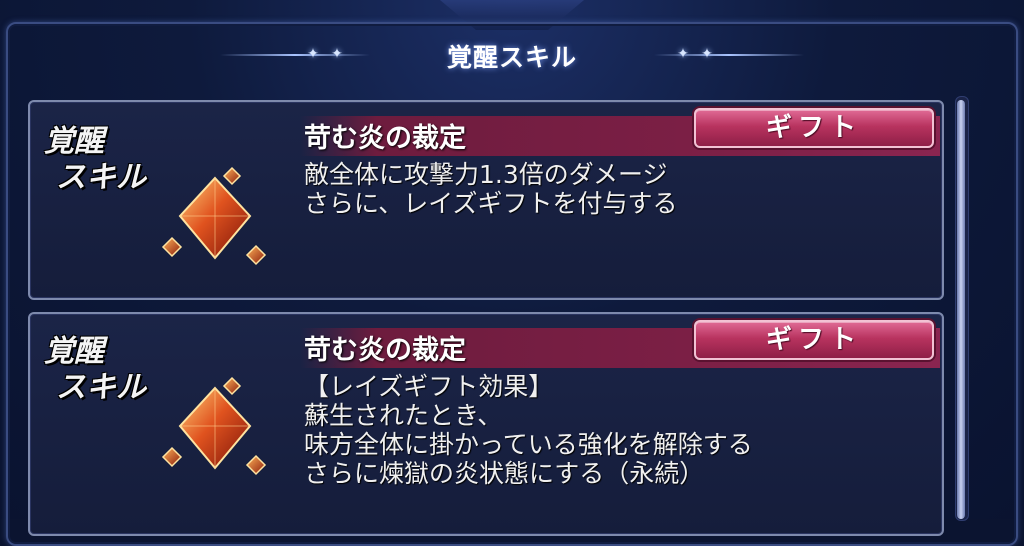 The image size is (1024, 546). I want to click on scrollbar-thumb, so click(961, 309).